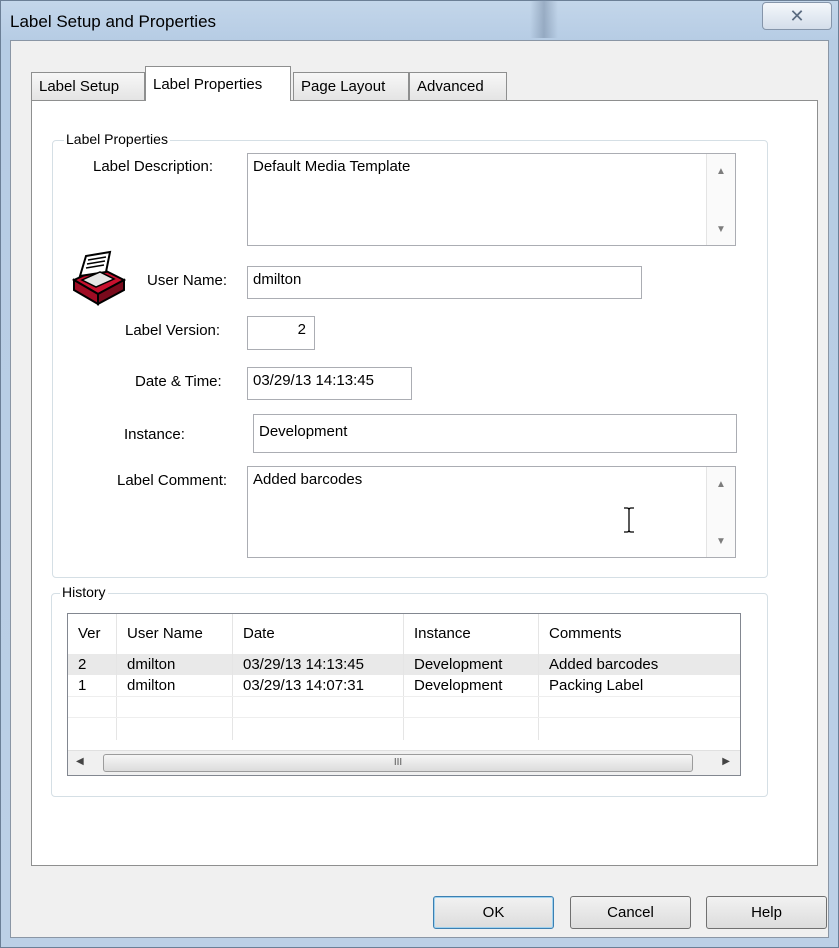 The image size is (839, 948). Describe the element at coordinates (329, 383) in the screenshot. I see `date-time-field: 03/29/13 14:13:45` at that location.